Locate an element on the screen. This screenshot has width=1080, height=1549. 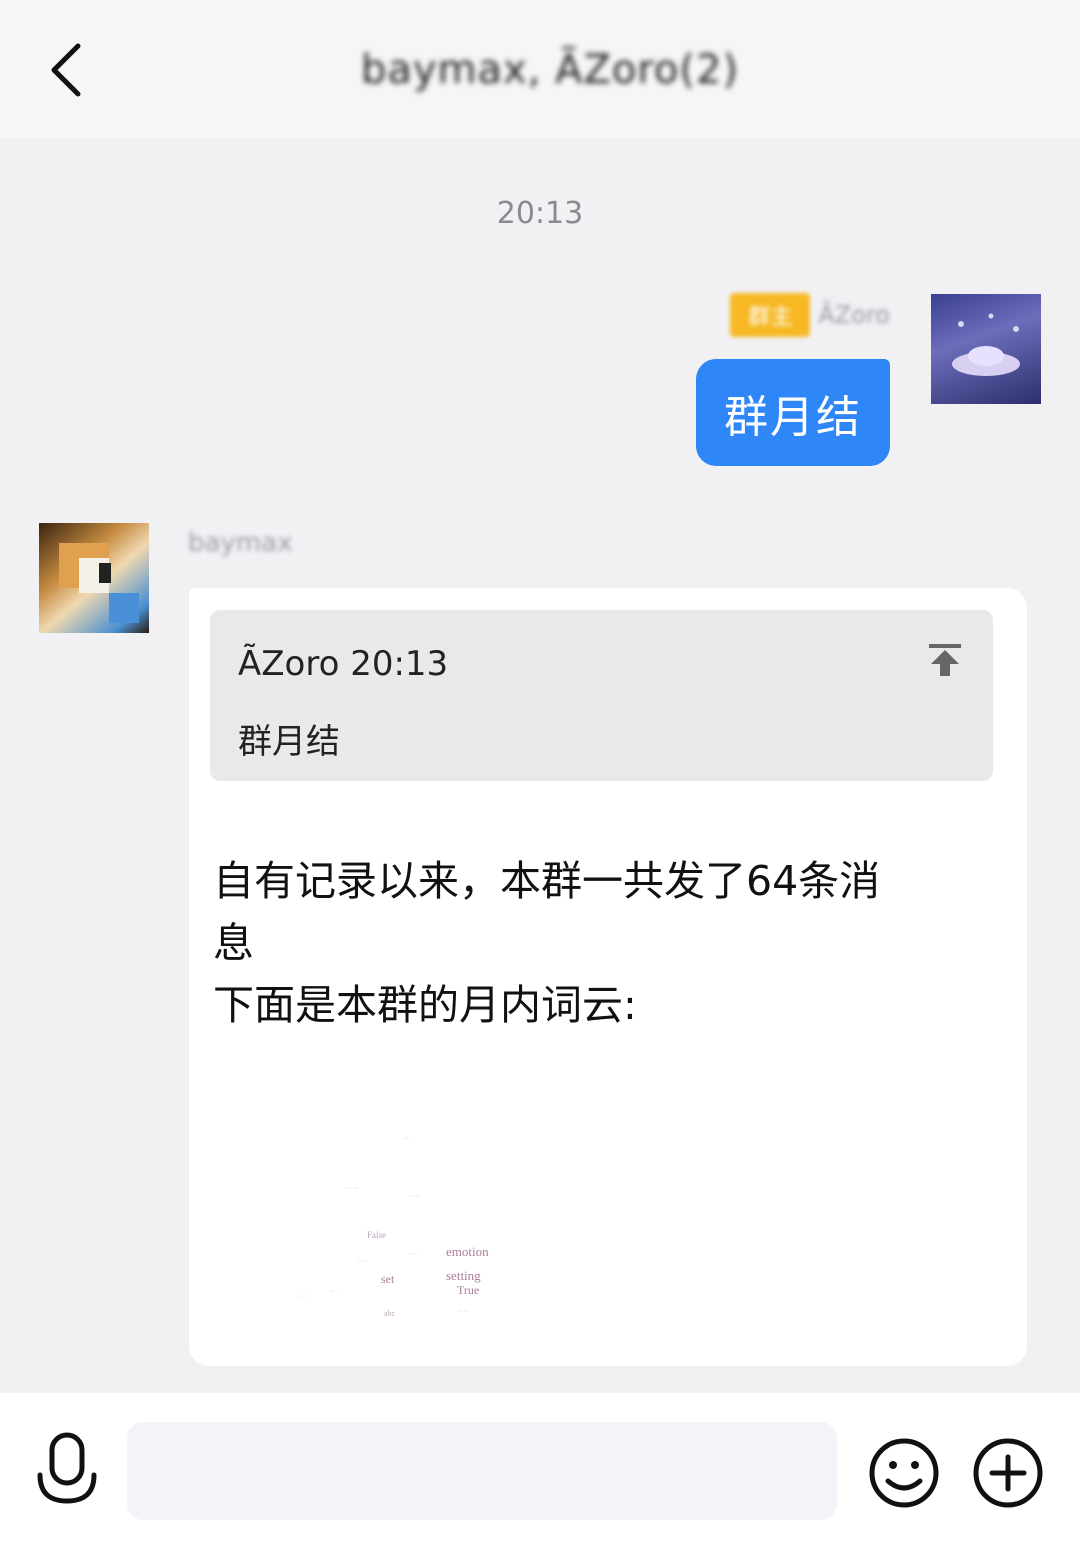
input-bar is located at coordinates (540, 1471).